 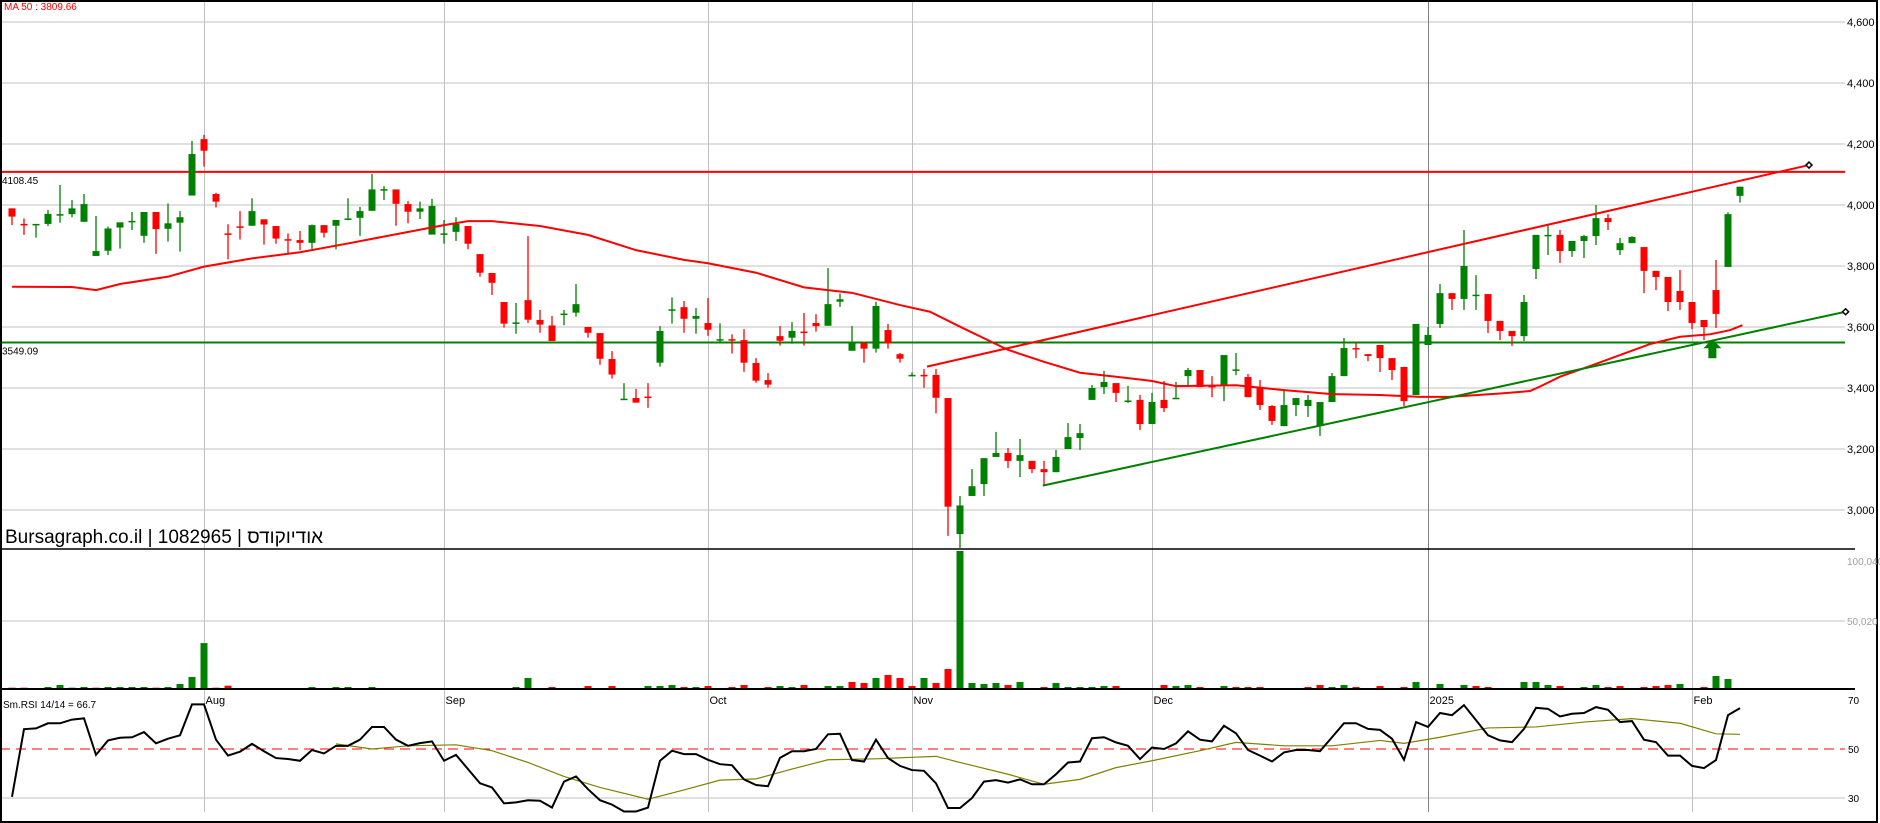 I want to click on price-tick-label: 3,800, so click(x=1861, y=267).